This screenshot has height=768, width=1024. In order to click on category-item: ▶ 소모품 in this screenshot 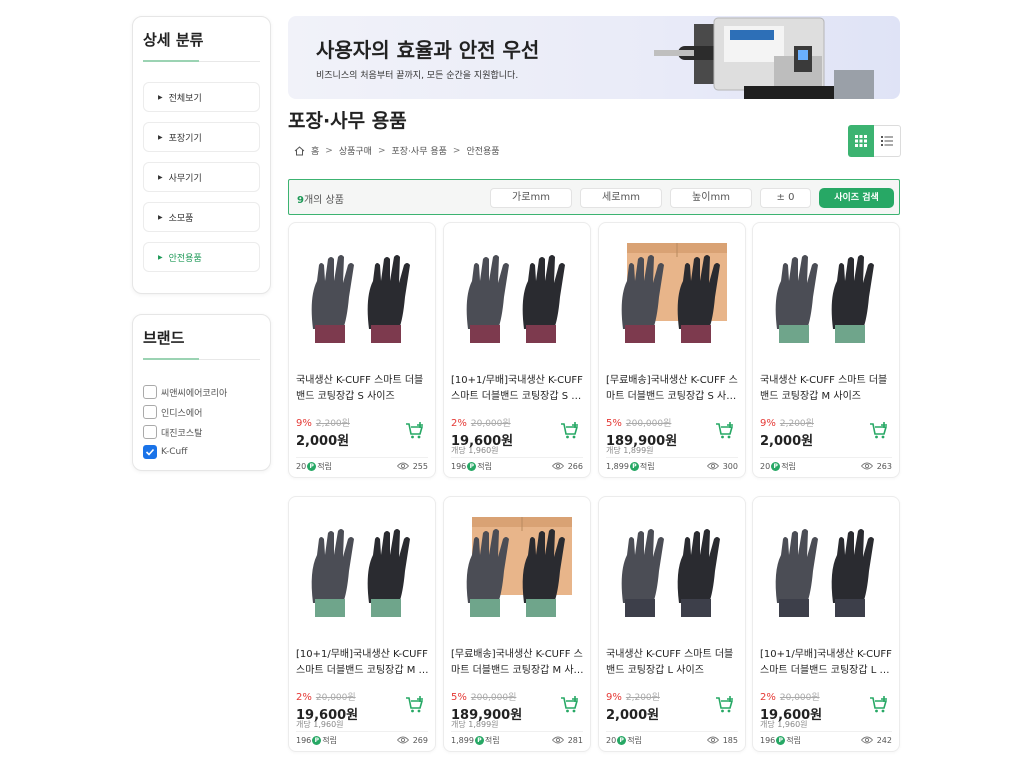, I will do `click(201, 217)`.